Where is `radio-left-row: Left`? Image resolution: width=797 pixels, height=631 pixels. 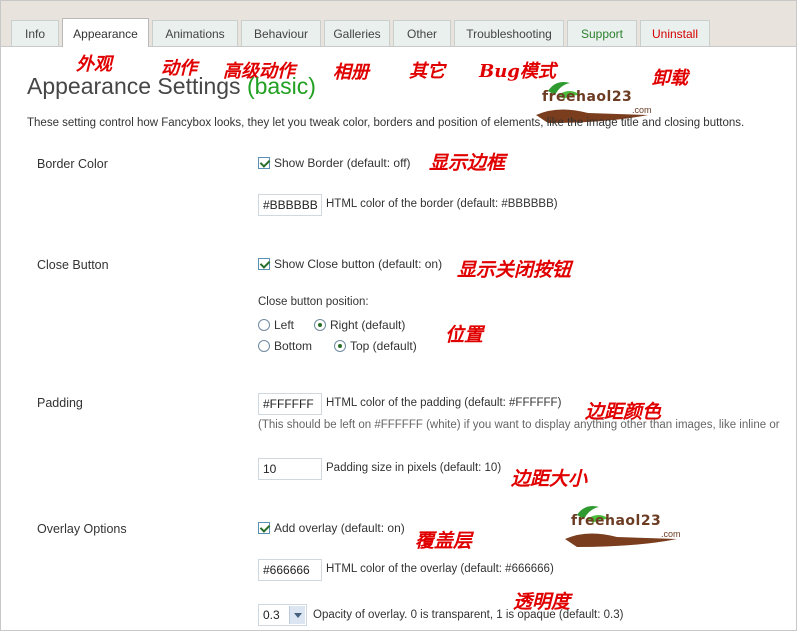 radio-left-row: Left is located at coordinates (276, 325).